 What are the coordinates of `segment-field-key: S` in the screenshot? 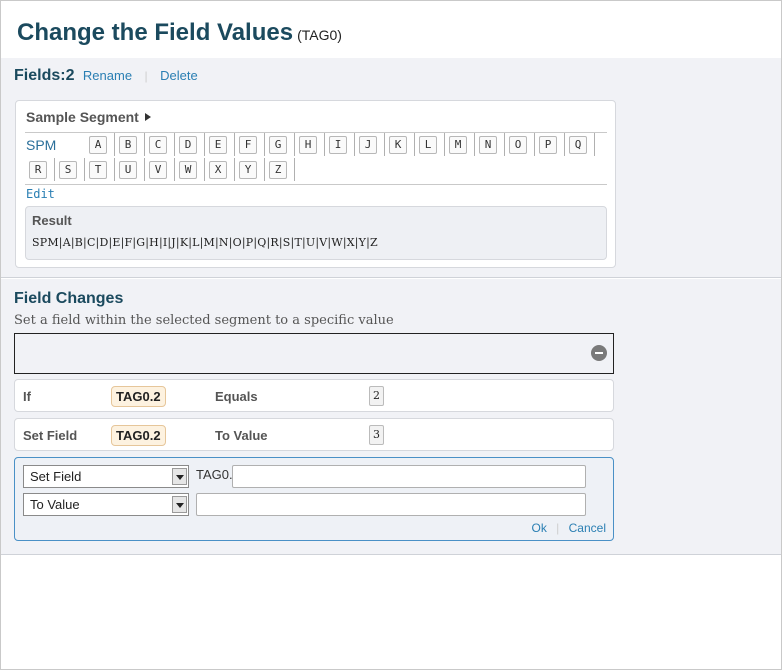 It's located at (70, 169).